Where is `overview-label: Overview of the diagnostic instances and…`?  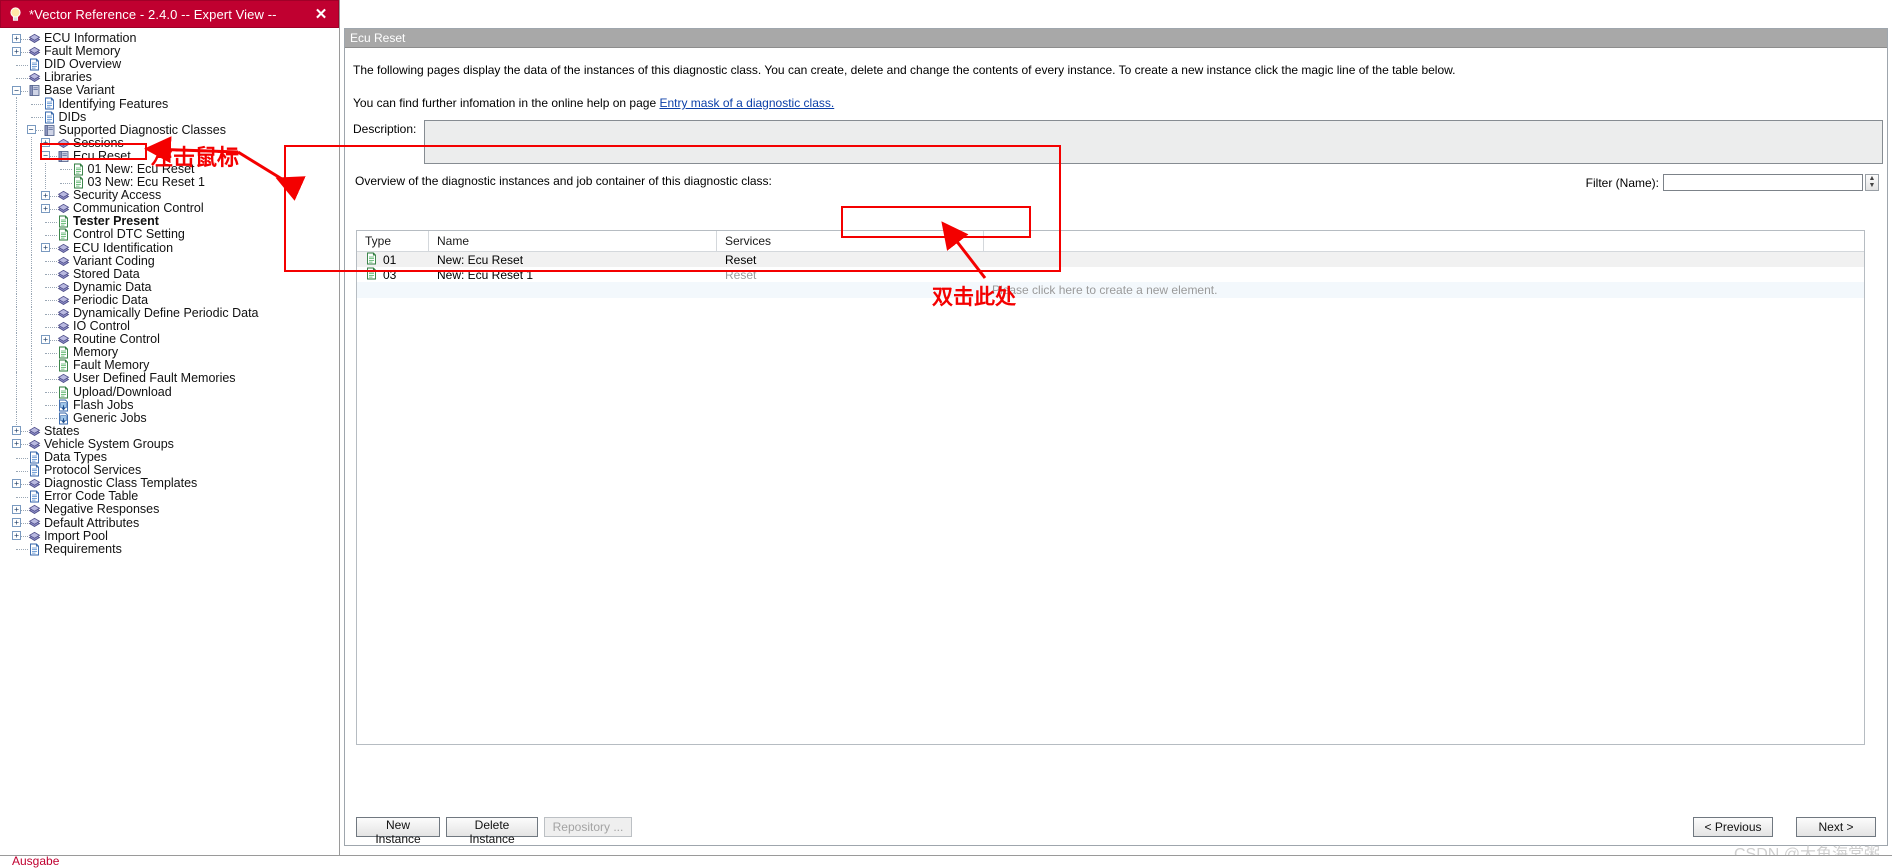
overview-label: Overview of the diagnostic instances and… is located at coordinates (563, 181).